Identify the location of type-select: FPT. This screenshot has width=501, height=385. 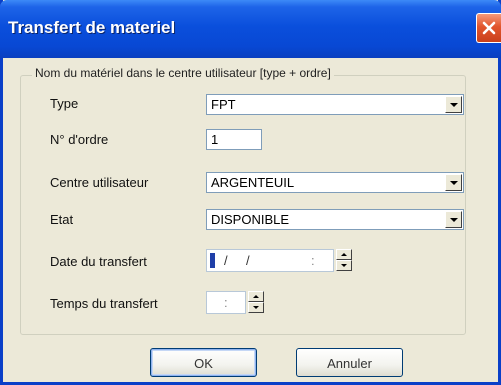
(335, 104).